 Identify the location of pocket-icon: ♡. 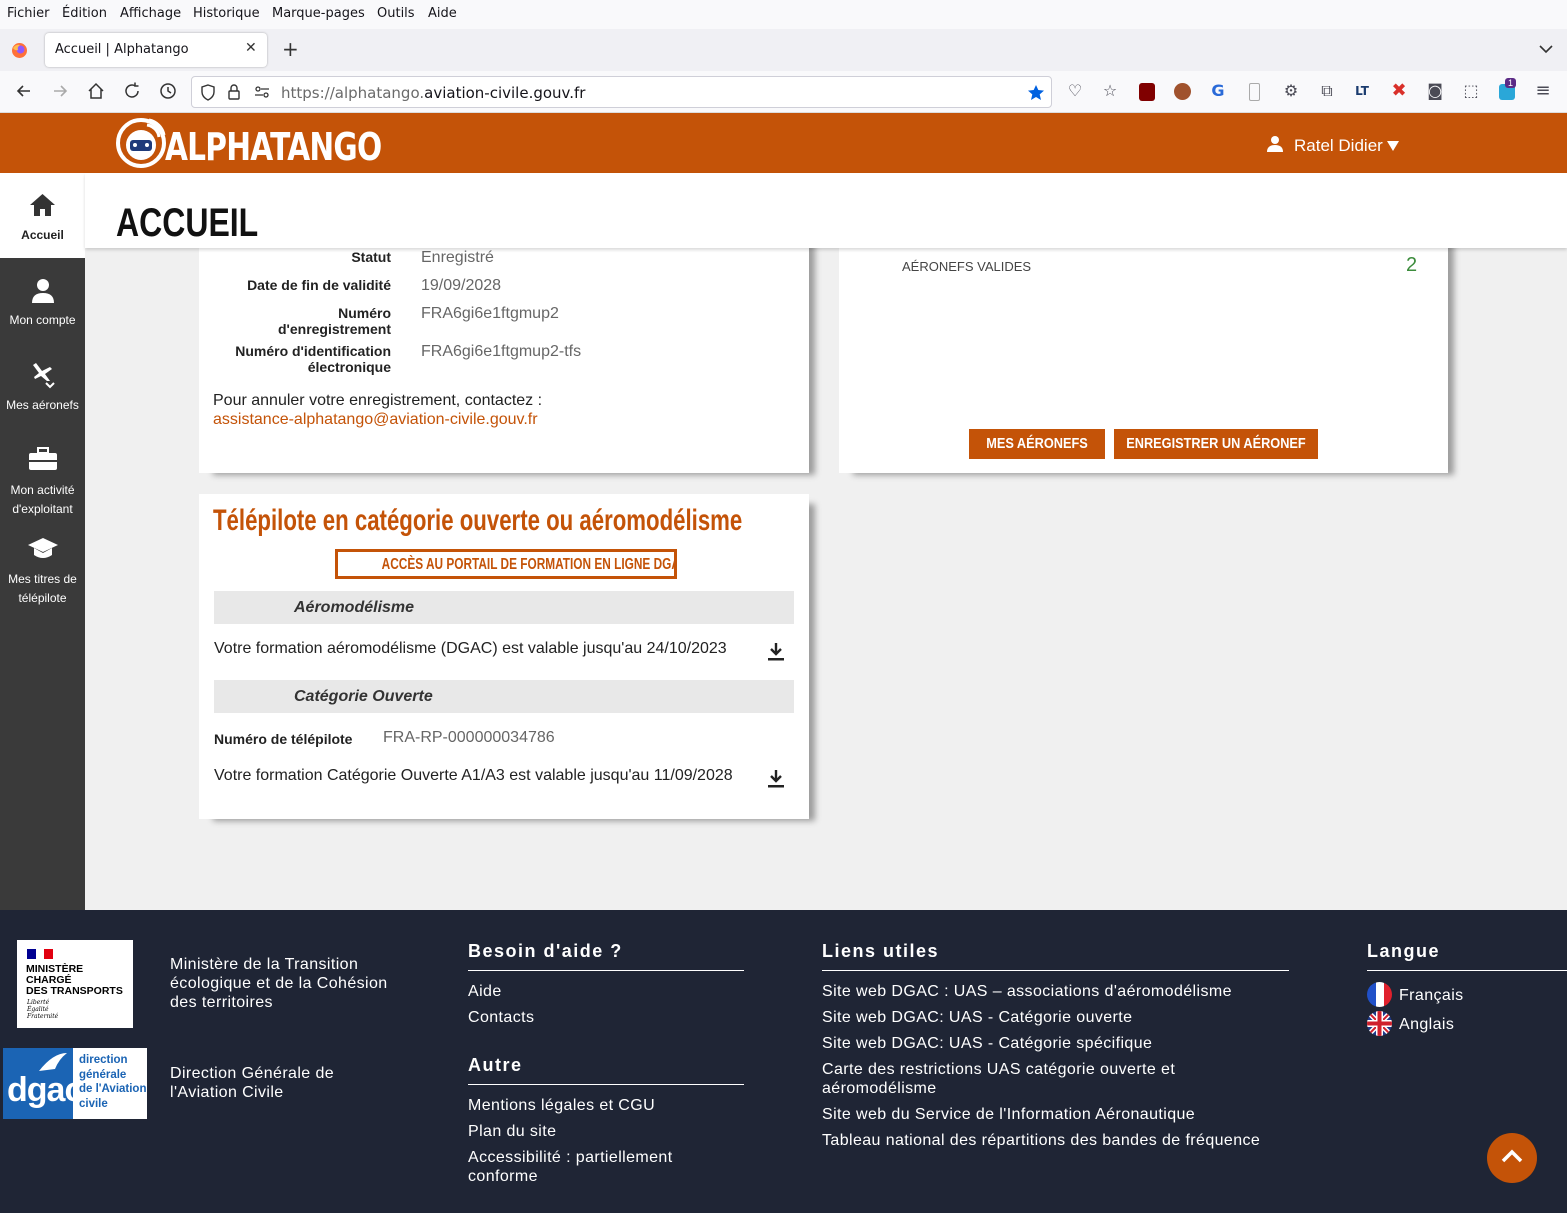
(1075, 91).